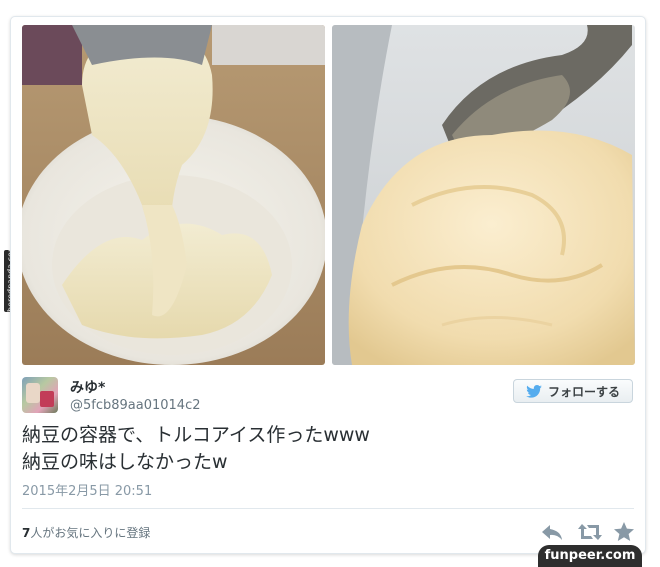  What do you see at coordinates (87, 489) in the screenshot?
I see `tweet-timestamp: 2015年2月5日 20:51` at bounding box center [87, 489].